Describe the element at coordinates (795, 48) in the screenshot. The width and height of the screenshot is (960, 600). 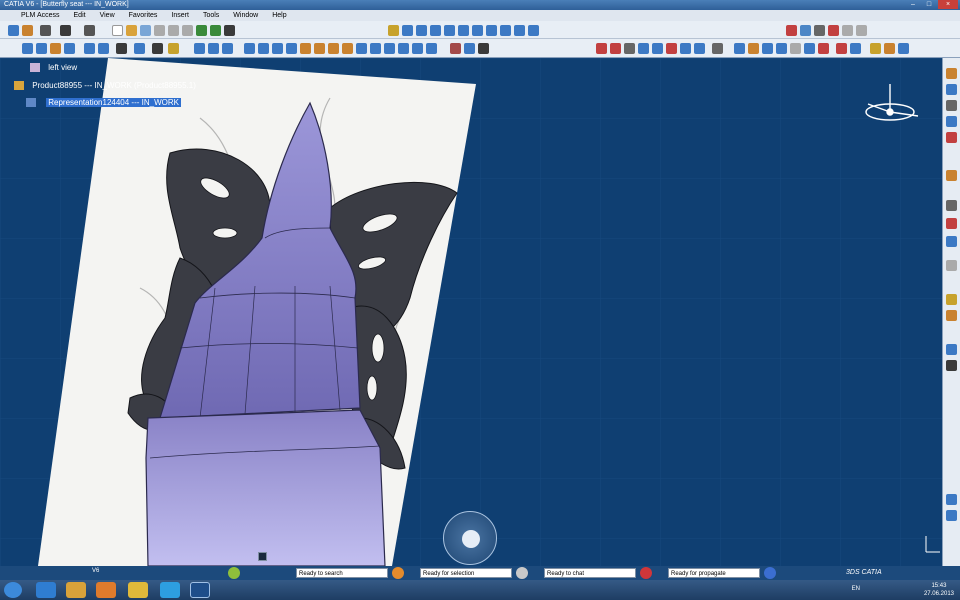
I see `frame-icon` at that location.